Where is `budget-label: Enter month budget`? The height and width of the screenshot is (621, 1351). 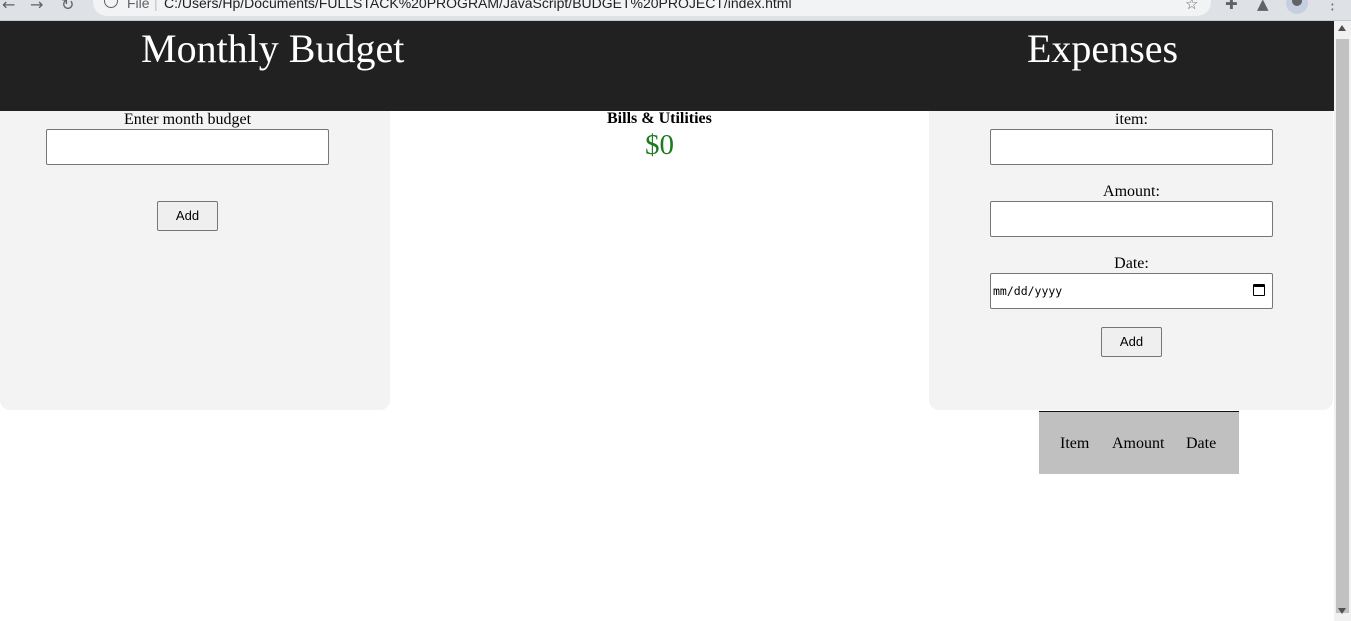 budget-label: Enter month budget is located at coordinates (187, 119).